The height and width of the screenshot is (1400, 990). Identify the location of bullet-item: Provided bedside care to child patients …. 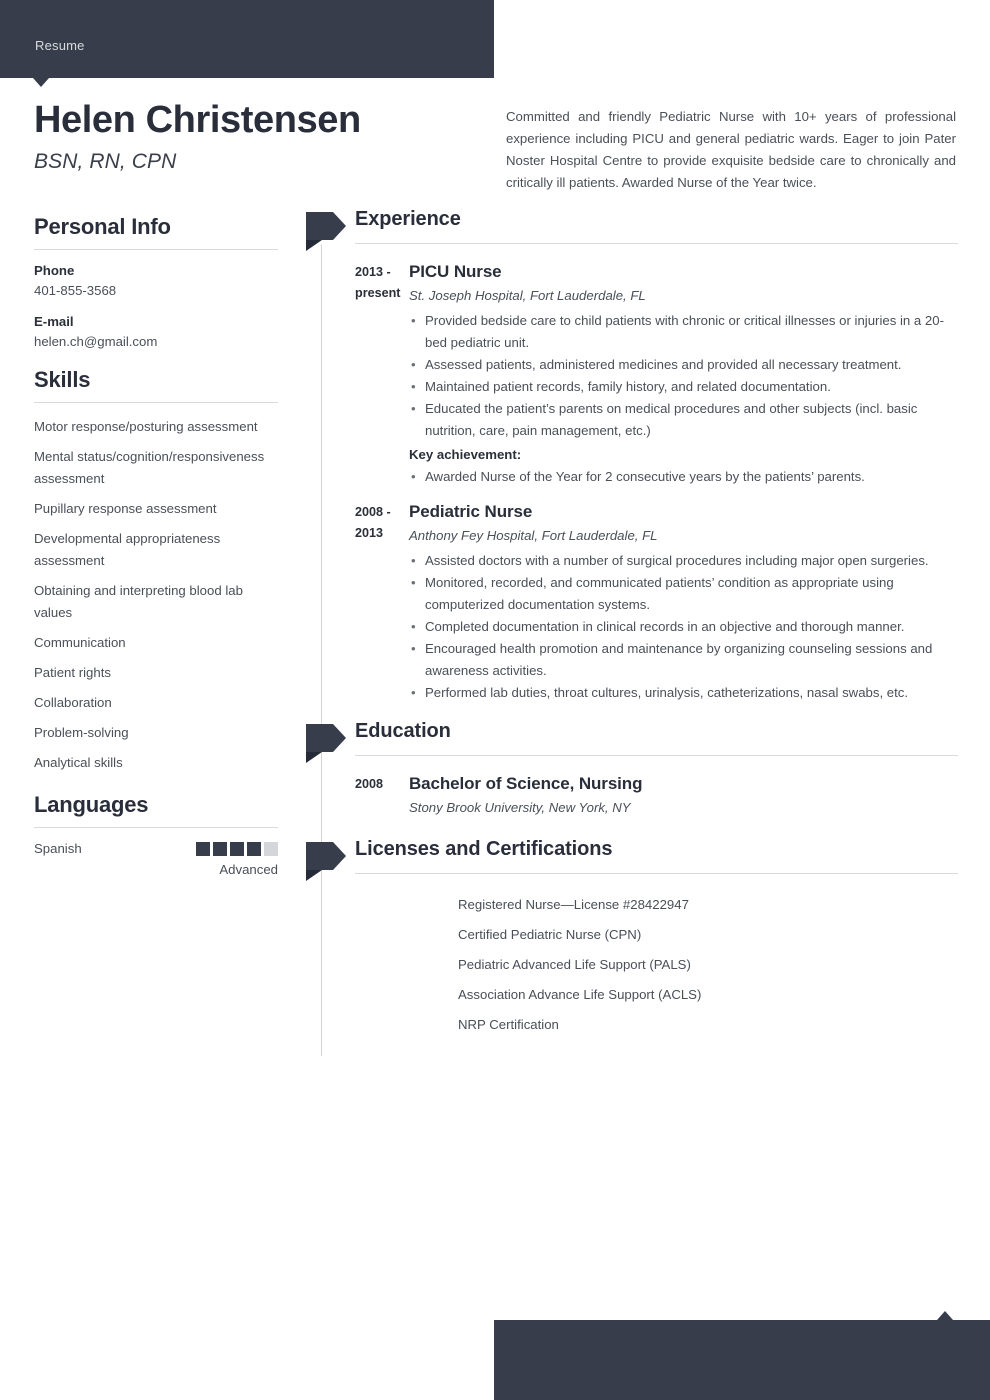
(683, 332).